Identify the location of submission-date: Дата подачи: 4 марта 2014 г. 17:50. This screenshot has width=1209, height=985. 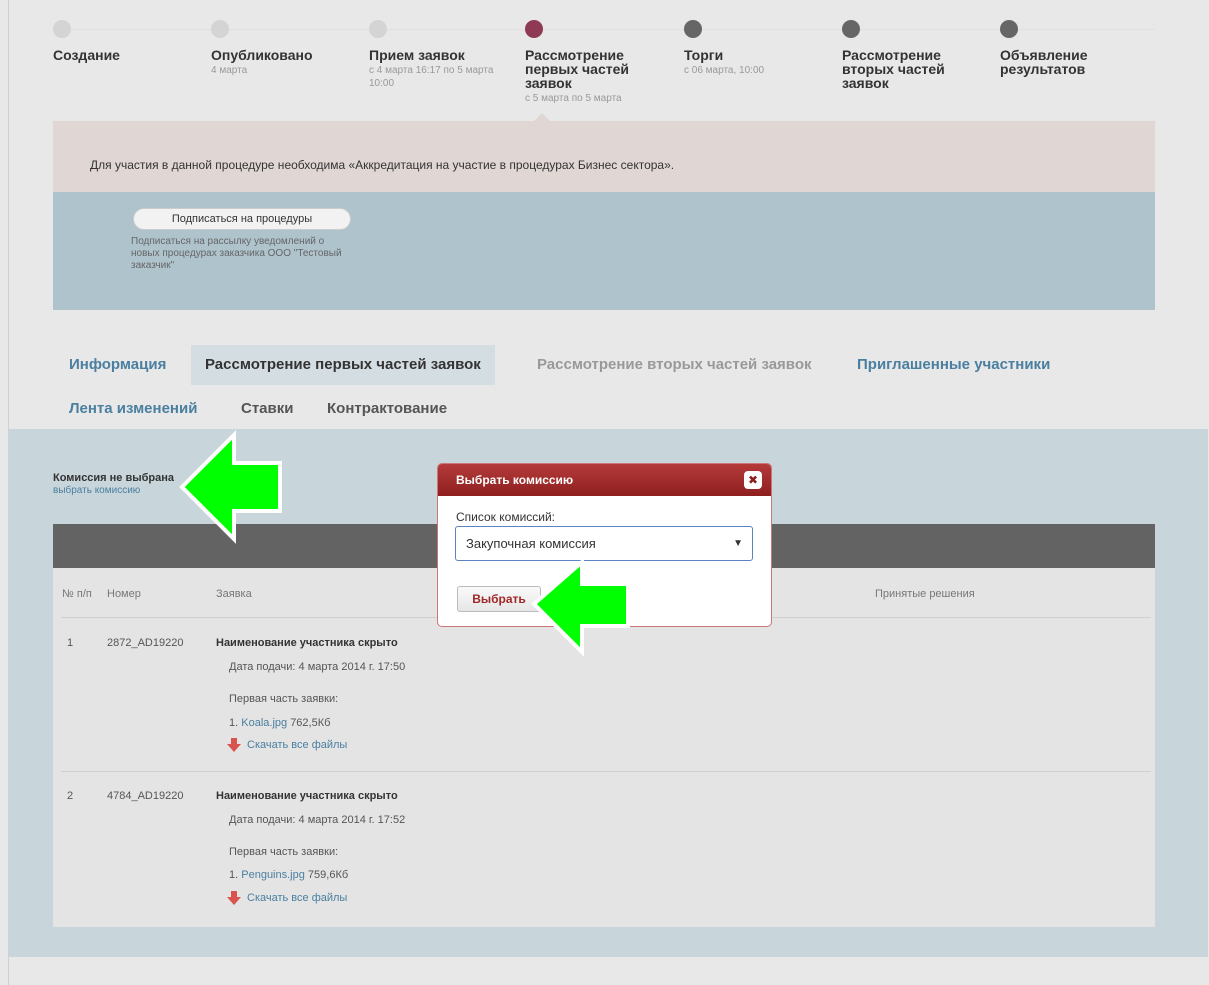
(317, 667).